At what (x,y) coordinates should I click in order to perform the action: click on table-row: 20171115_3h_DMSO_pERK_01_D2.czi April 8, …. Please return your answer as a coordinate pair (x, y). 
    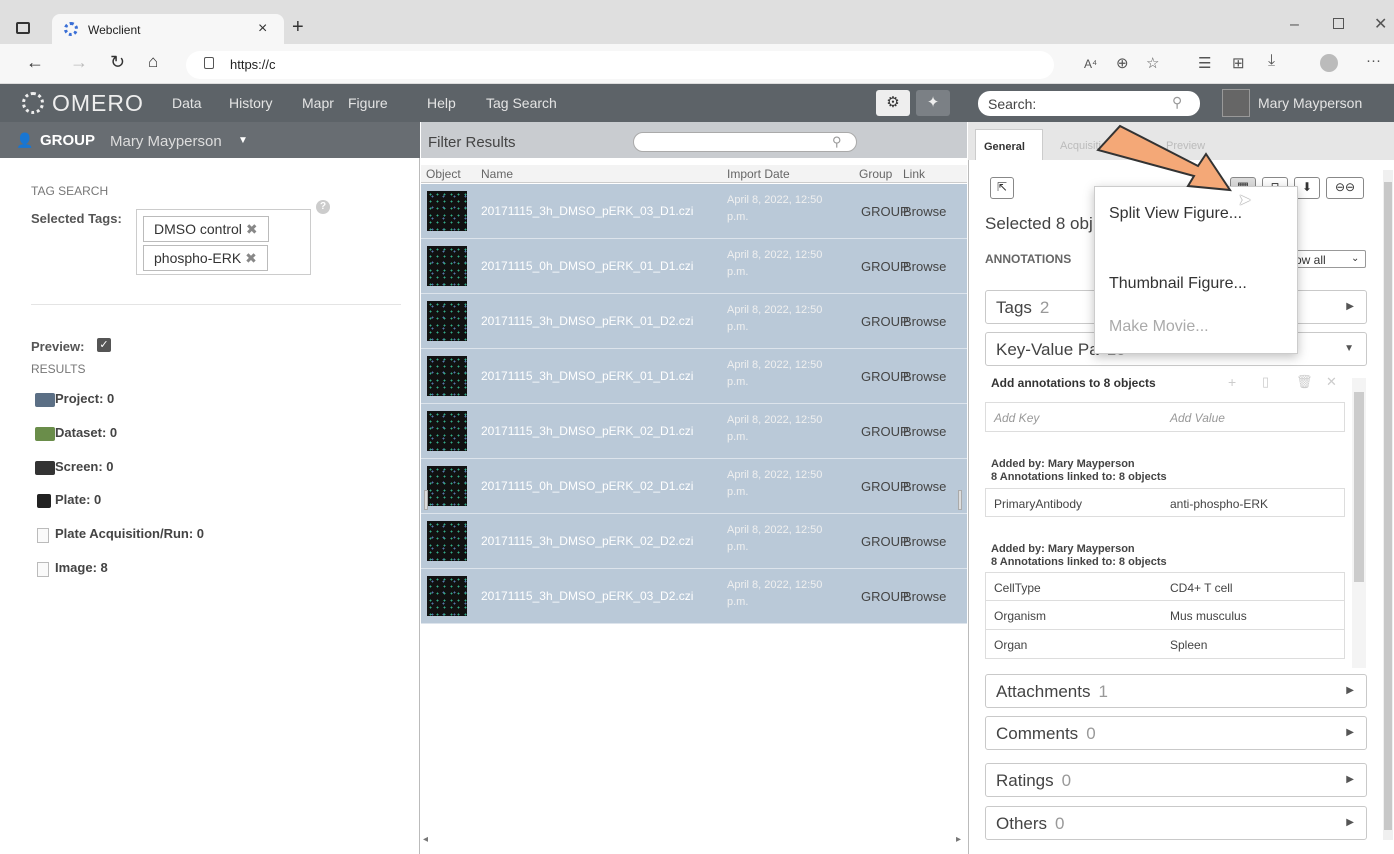
    Looking at the image, I should click on (694, 321).